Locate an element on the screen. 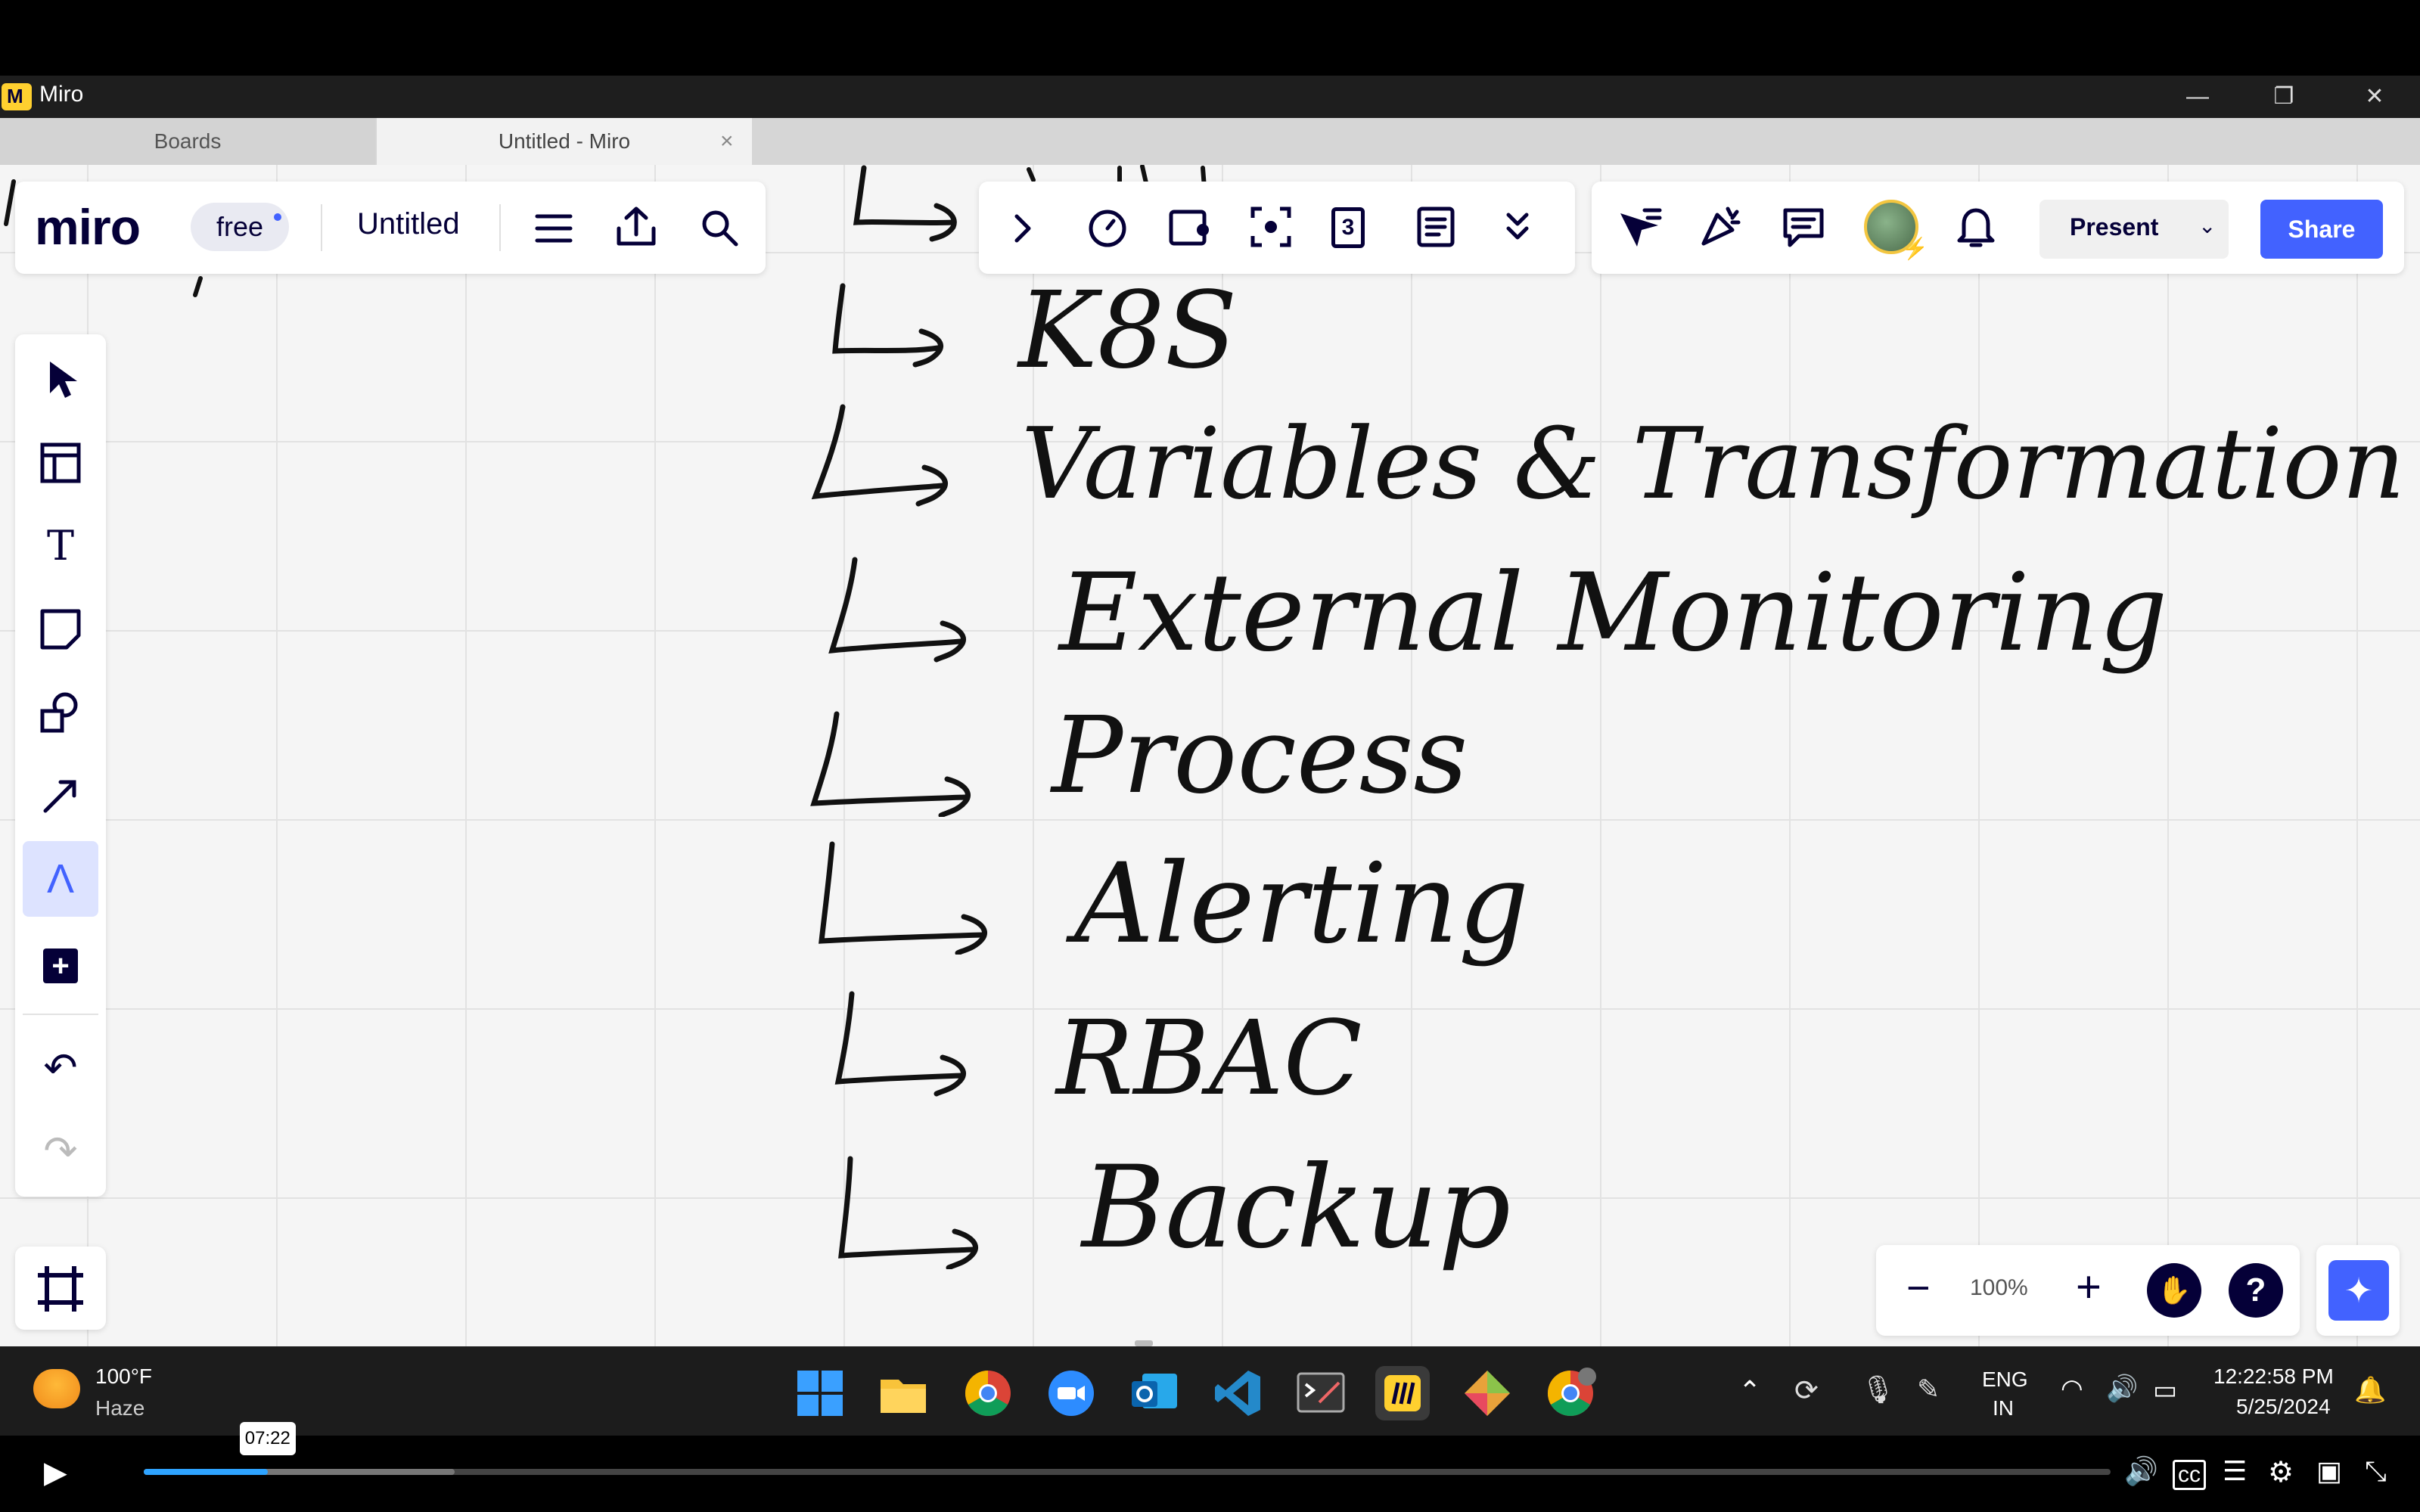 The width and height of the screenshot is (2420, 1512). pen-tray-icon: ✎ is located at coordinates (1929, 1389).